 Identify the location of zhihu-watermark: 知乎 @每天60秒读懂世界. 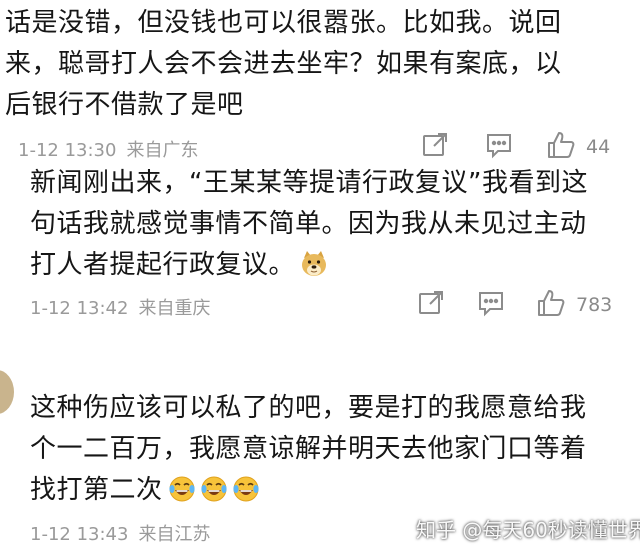
(528, 530).